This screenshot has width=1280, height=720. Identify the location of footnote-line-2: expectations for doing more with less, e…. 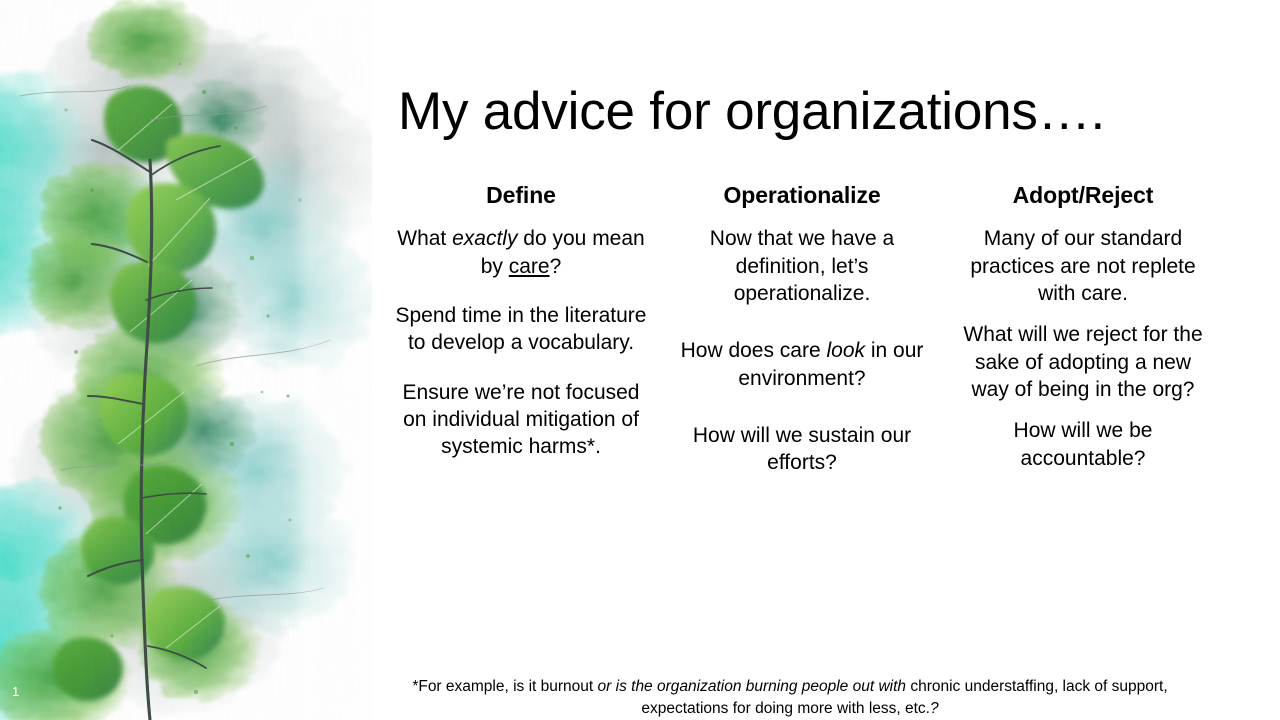
(790, 708).